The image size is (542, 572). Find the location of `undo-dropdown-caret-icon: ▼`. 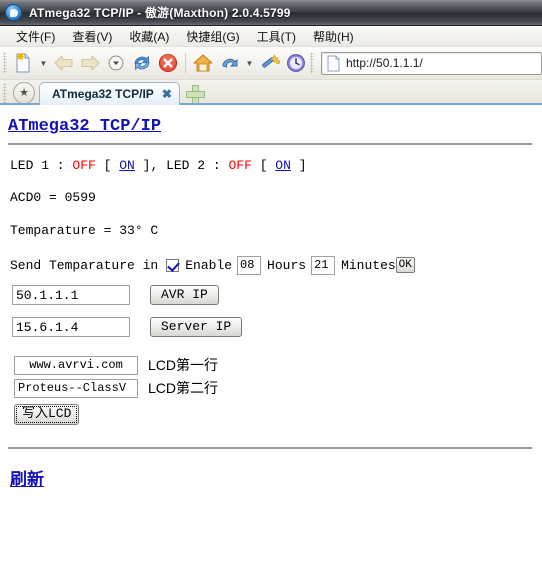

undo-dropdown-caret-icon: ▼ is located at coordinates (249, 63).